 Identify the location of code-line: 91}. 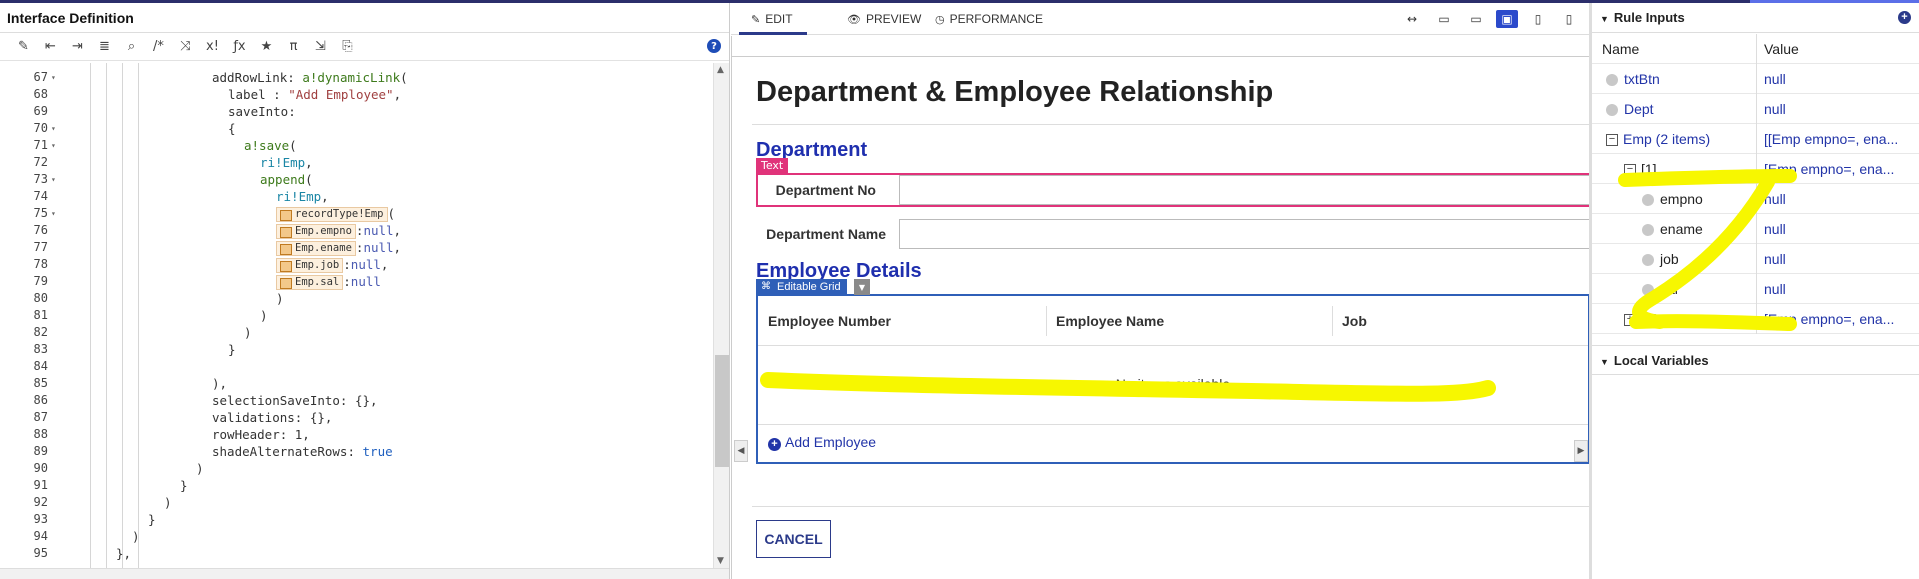
(356, 485).